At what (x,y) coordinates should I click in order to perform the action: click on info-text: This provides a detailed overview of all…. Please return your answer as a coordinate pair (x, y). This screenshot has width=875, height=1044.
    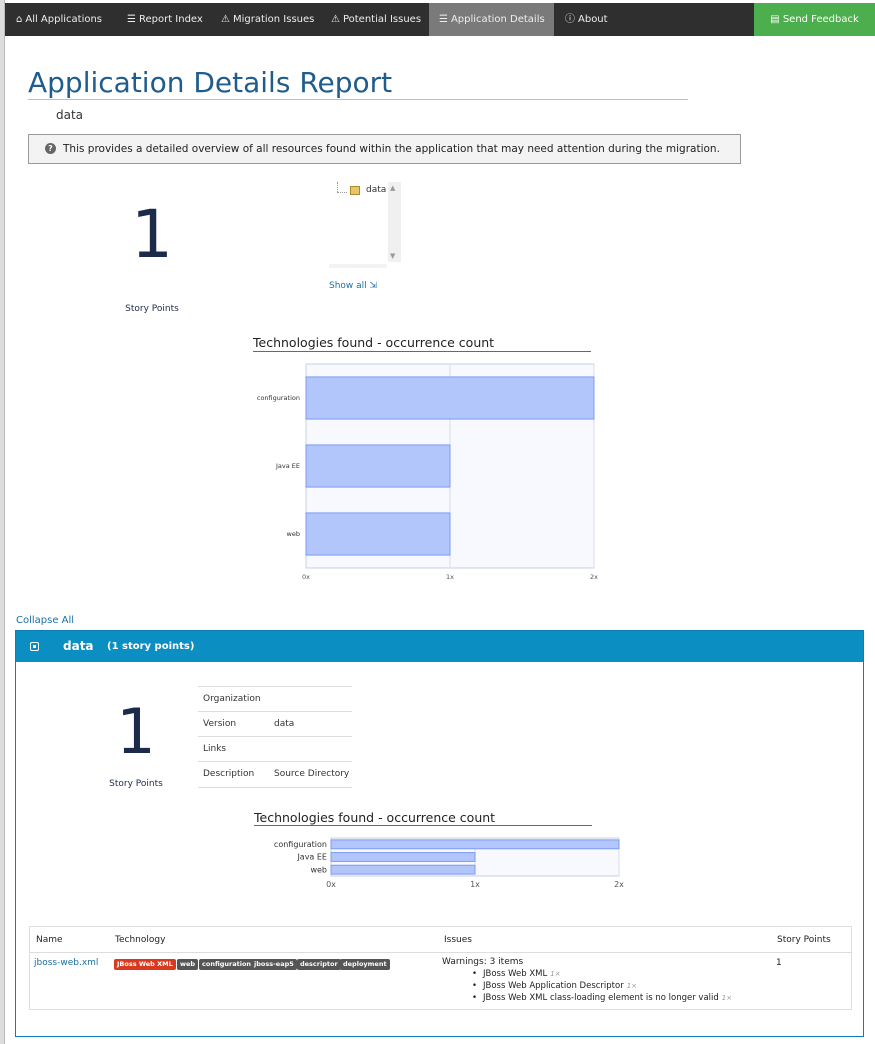
    Looking at the image, I should click on (391, 149).